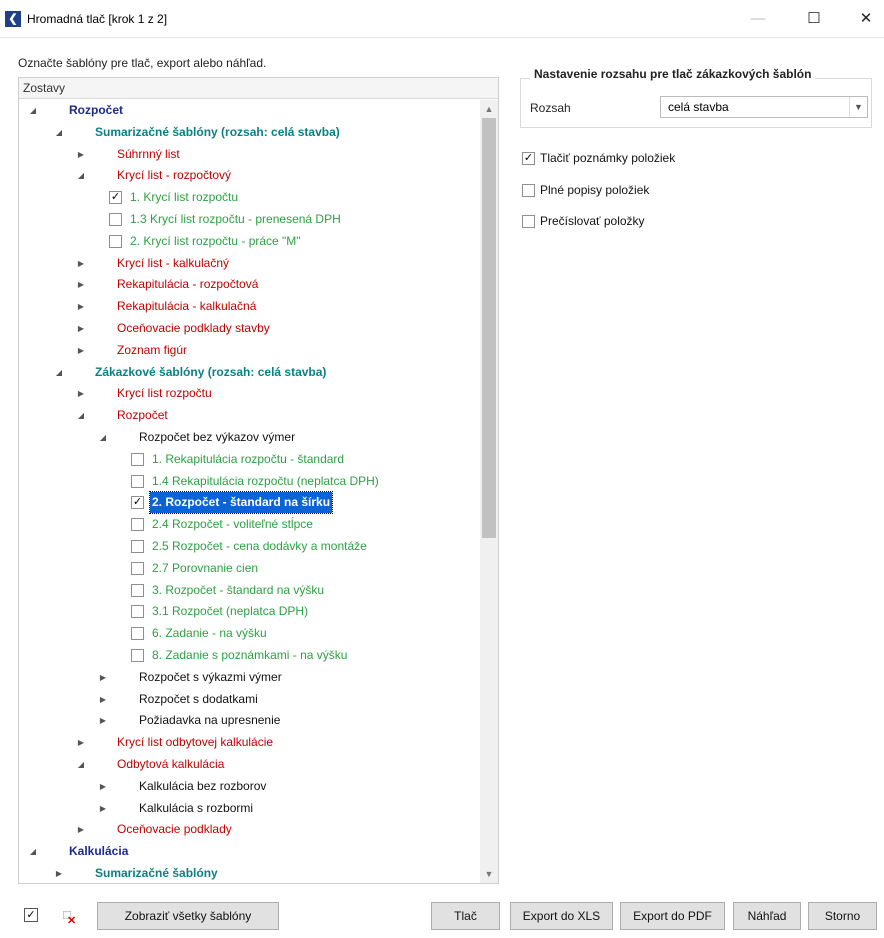  I want to click on tree-node: ▶ Krycí list - kalkulačný, so click(249, 263).